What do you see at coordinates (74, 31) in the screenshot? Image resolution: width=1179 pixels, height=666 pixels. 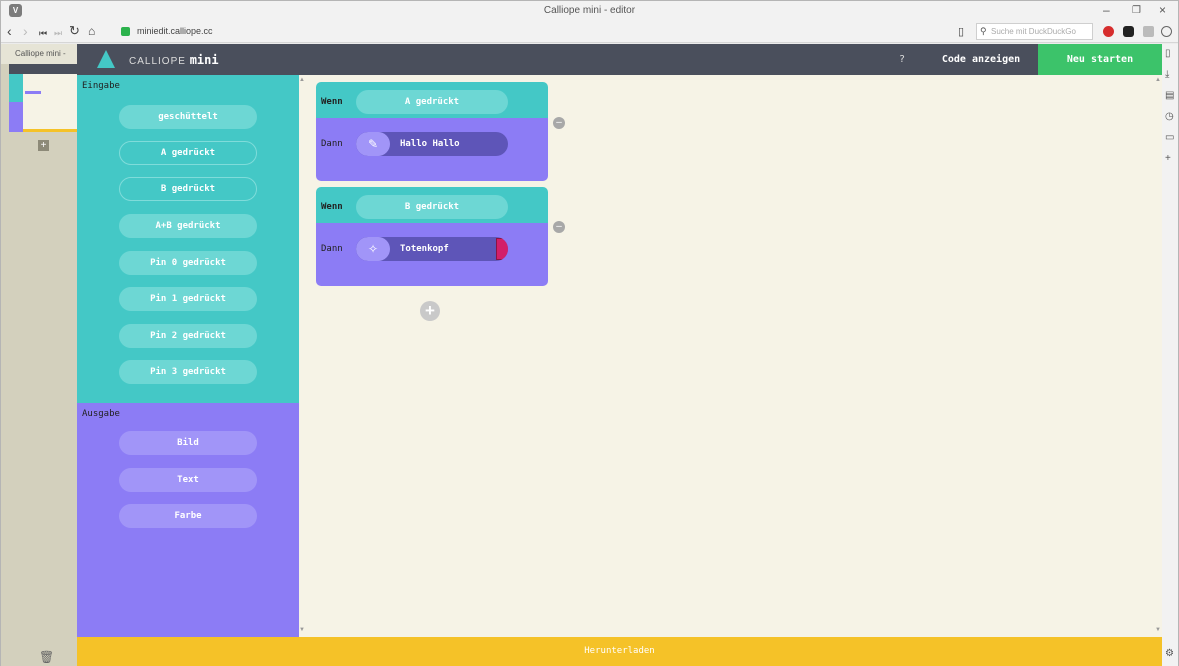 I see `reload-icon: ↻` at bounding box center [74, 31].